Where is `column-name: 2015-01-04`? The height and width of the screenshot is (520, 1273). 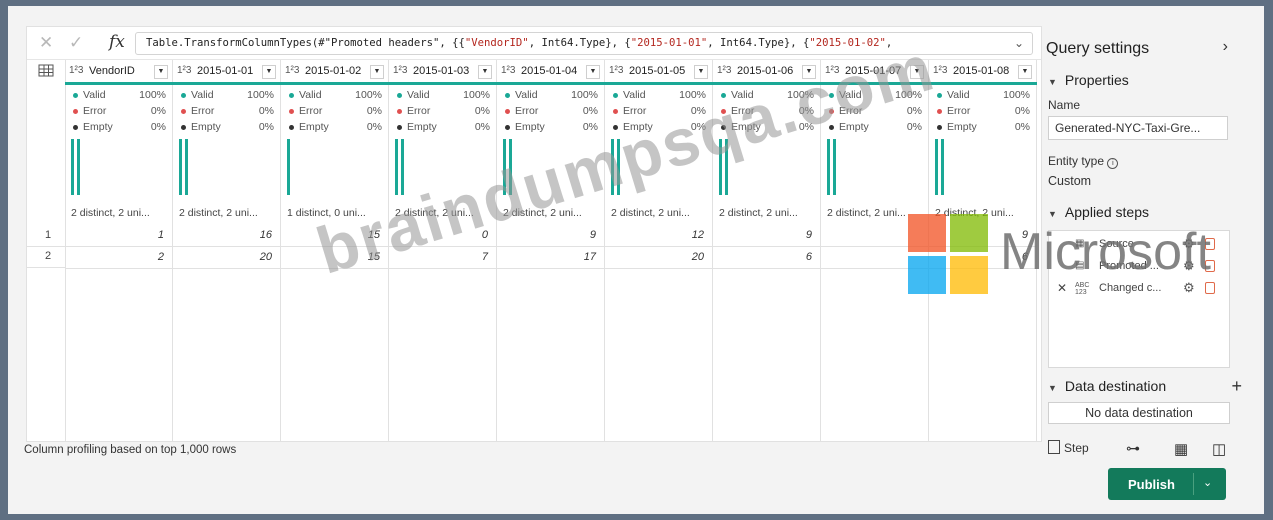 column-name: 2015-01-04 is located at coordinates (549, 71).